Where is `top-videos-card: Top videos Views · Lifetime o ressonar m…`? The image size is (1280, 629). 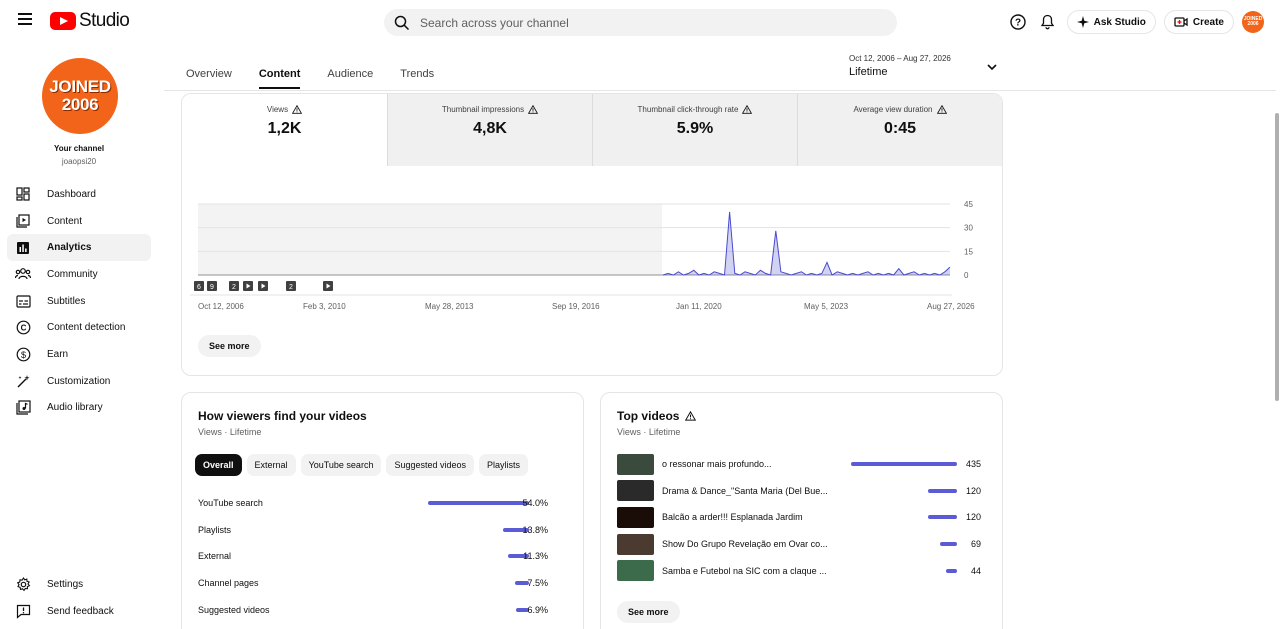 top-videos-card: Top videos Views · Lifetime o ressonar m… is located at coordinates (801, 510).